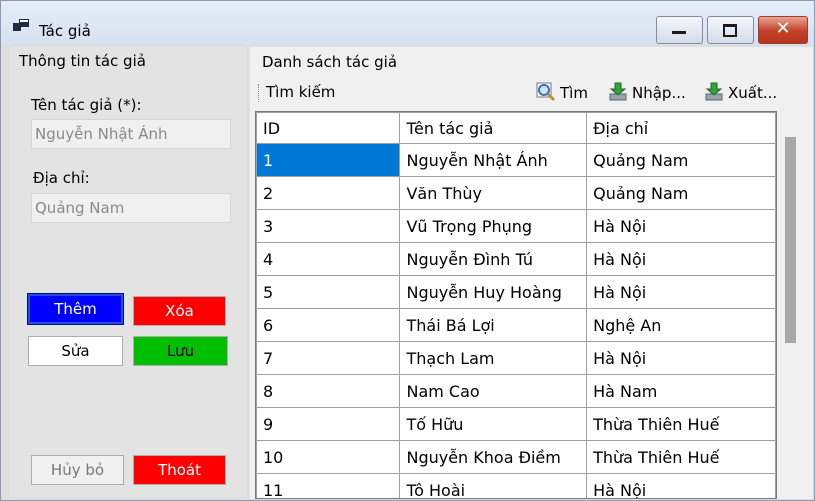 This screenshot has height=501, width=815. What do you see at coordinates (179, 470) in the screenshot?
I see `exit-button: Thoát` at bounding box center [179, 470].